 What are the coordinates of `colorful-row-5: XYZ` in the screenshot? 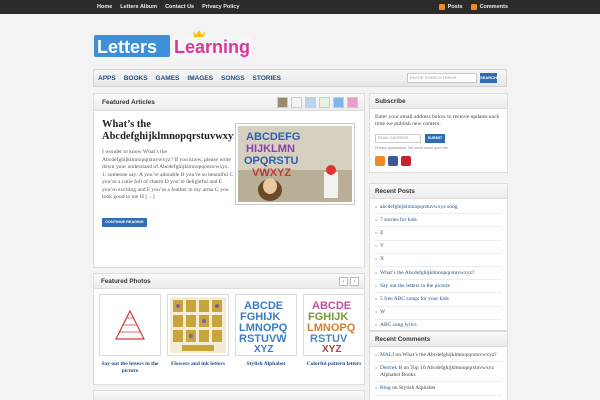 It's located at (331, 348).